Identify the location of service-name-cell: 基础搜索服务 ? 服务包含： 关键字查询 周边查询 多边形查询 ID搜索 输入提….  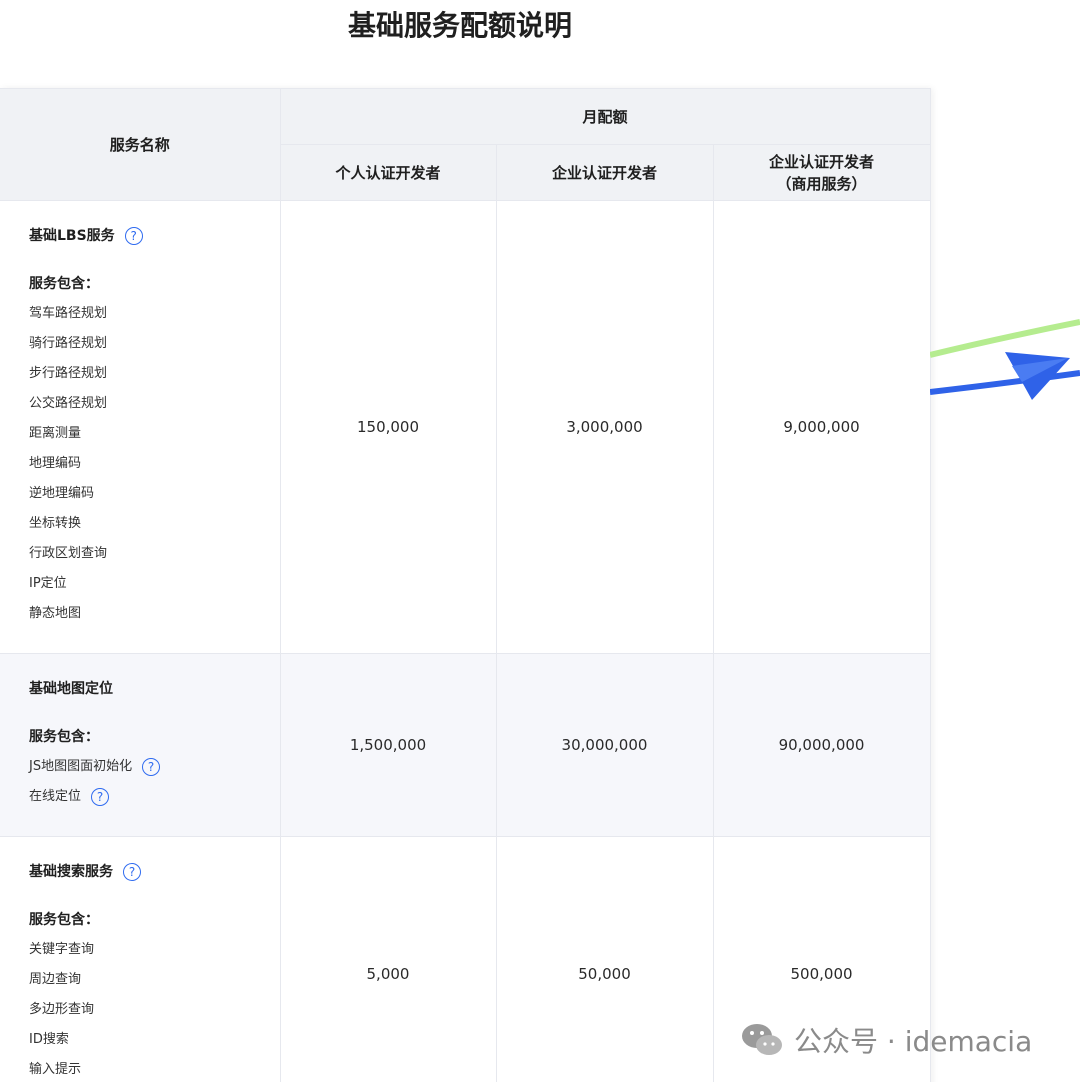
(140, 959).